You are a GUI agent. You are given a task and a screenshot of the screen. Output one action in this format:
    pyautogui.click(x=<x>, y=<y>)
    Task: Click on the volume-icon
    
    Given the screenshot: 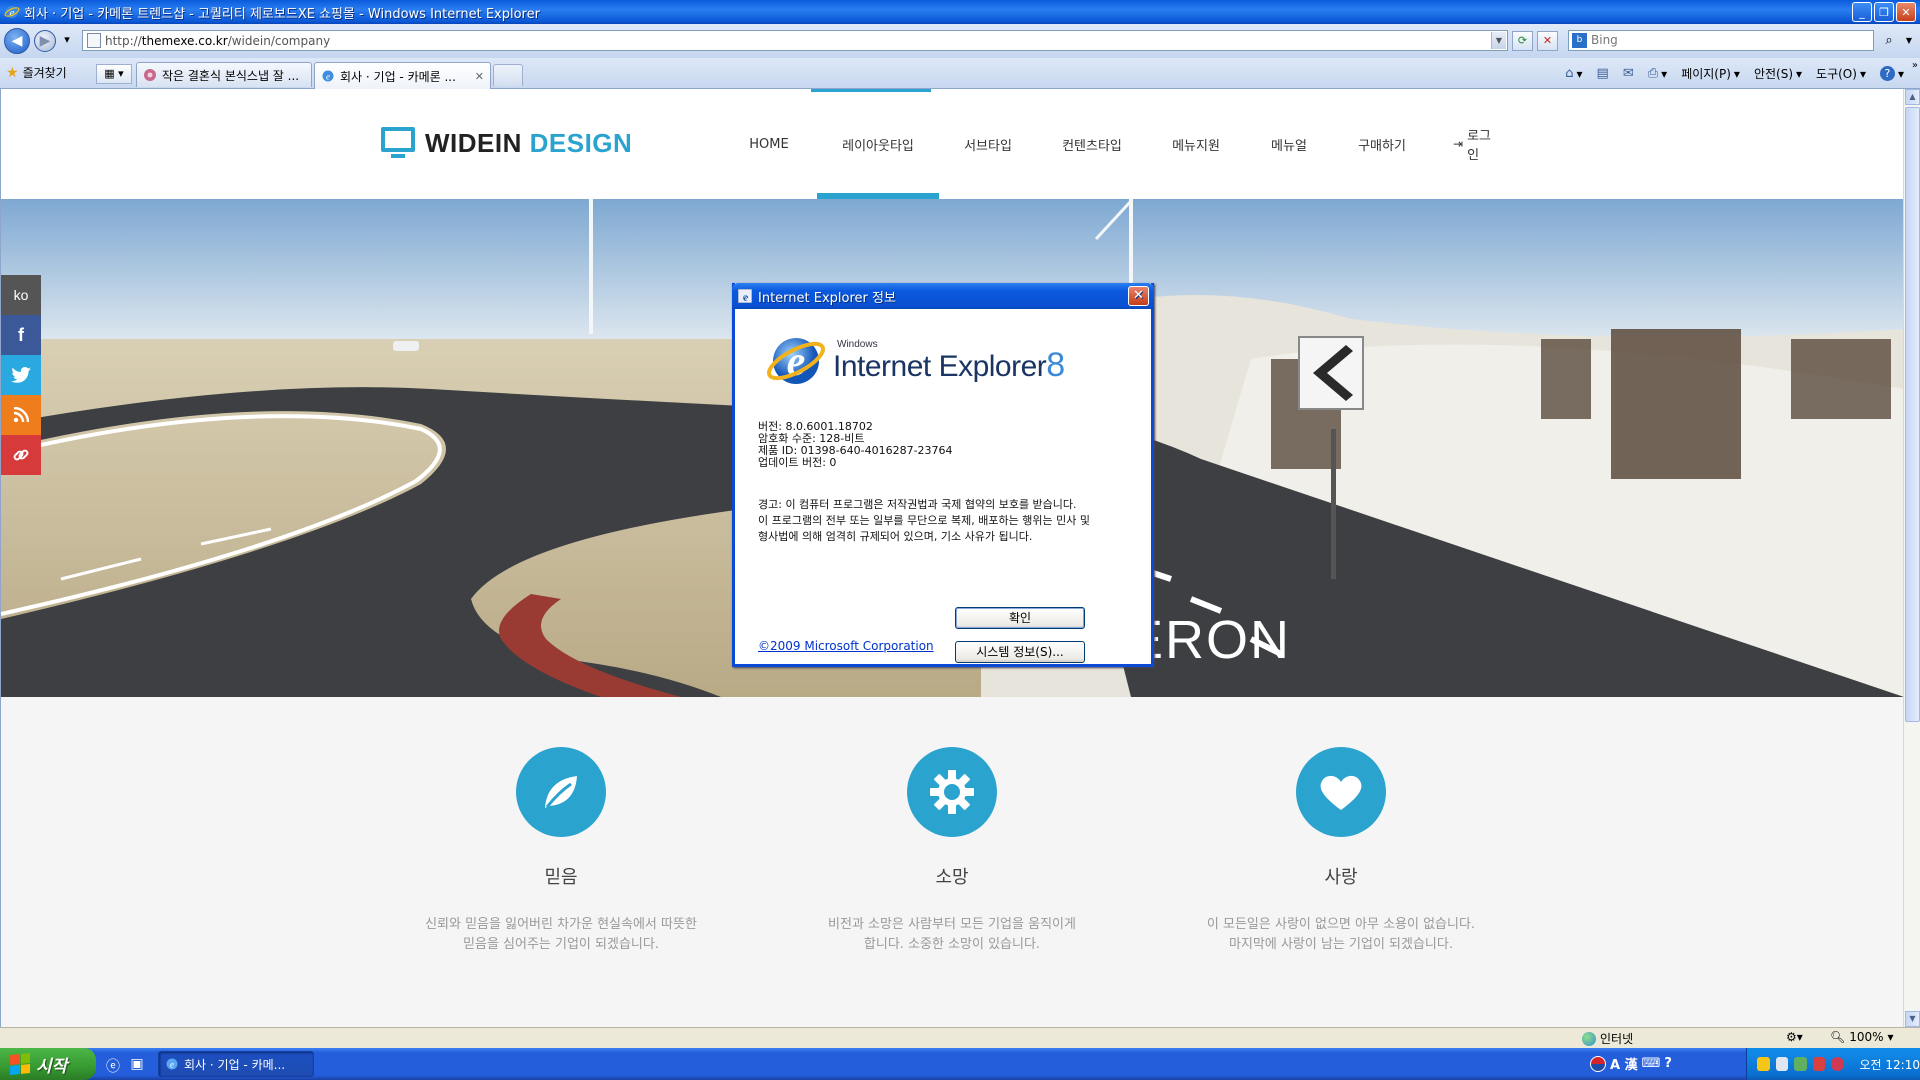 What is the action you would take?
    pyautogui.click(x=1800, y=1064)
    